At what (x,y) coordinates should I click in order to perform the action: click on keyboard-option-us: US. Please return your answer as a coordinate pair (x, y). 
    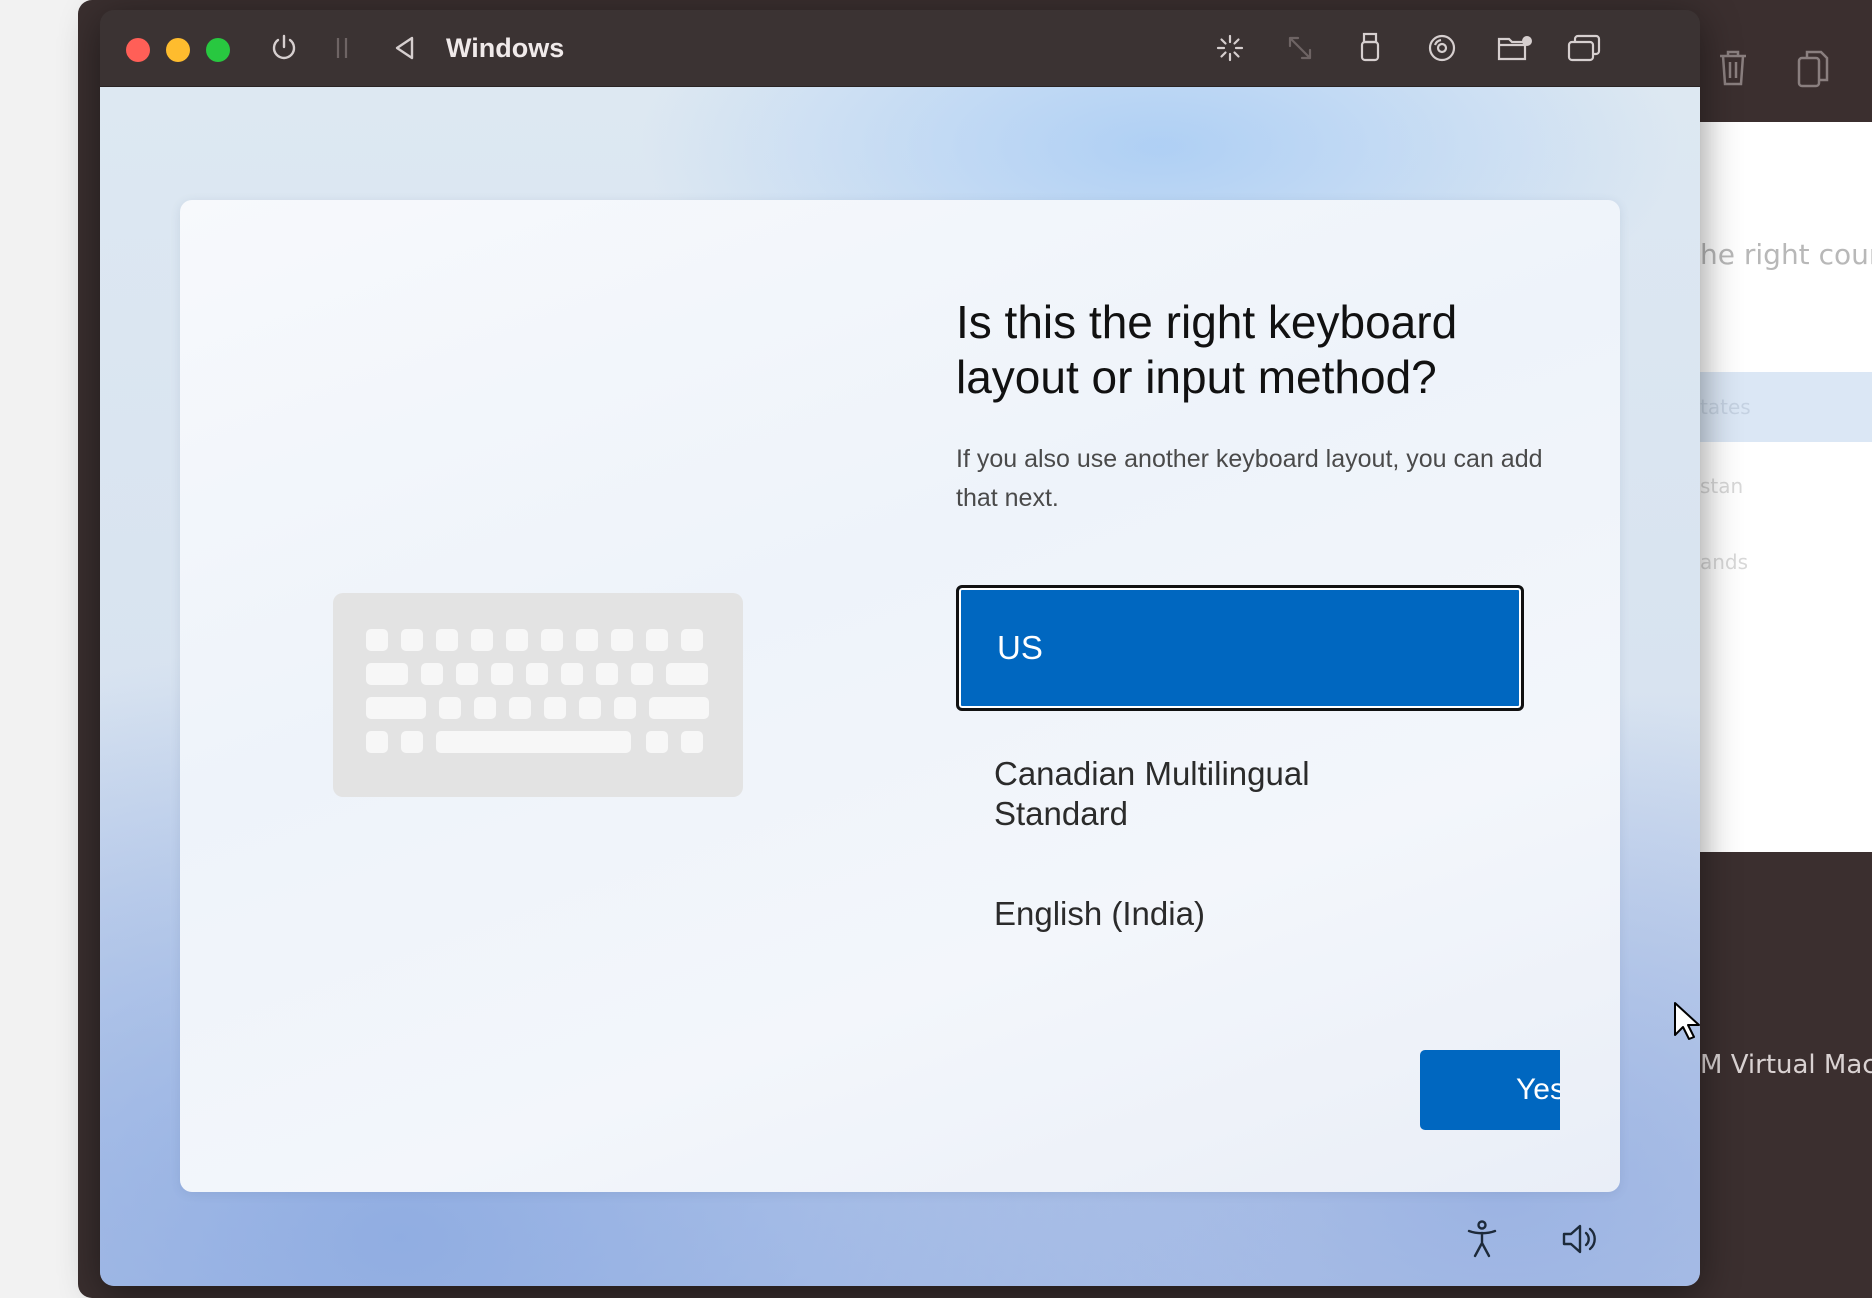
    Looking at the image, I should click on (1240, 648).